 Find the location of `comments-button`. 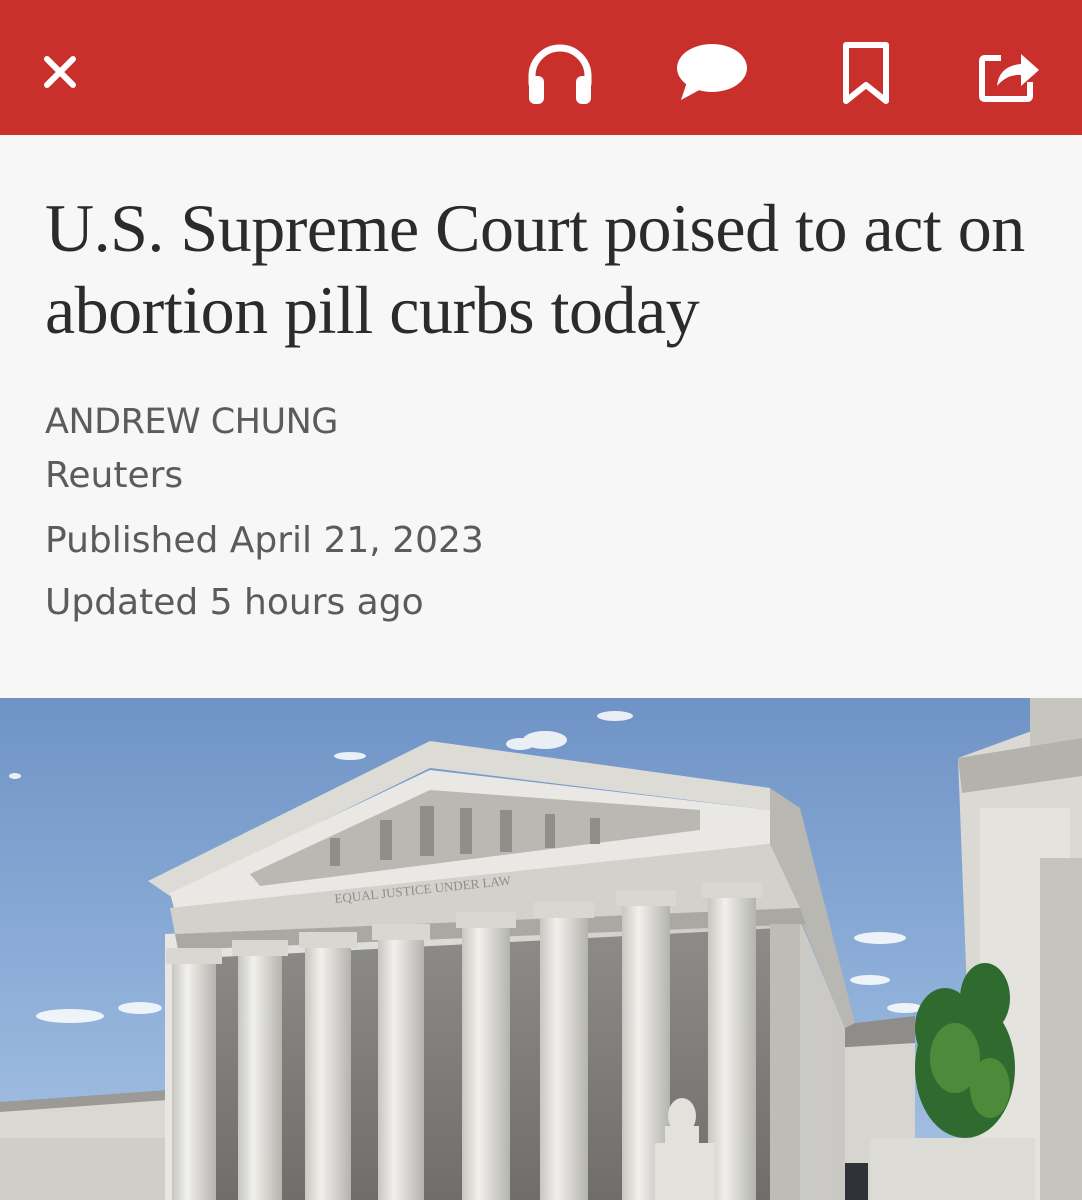

comments-button is located at coordinates (712, 73).